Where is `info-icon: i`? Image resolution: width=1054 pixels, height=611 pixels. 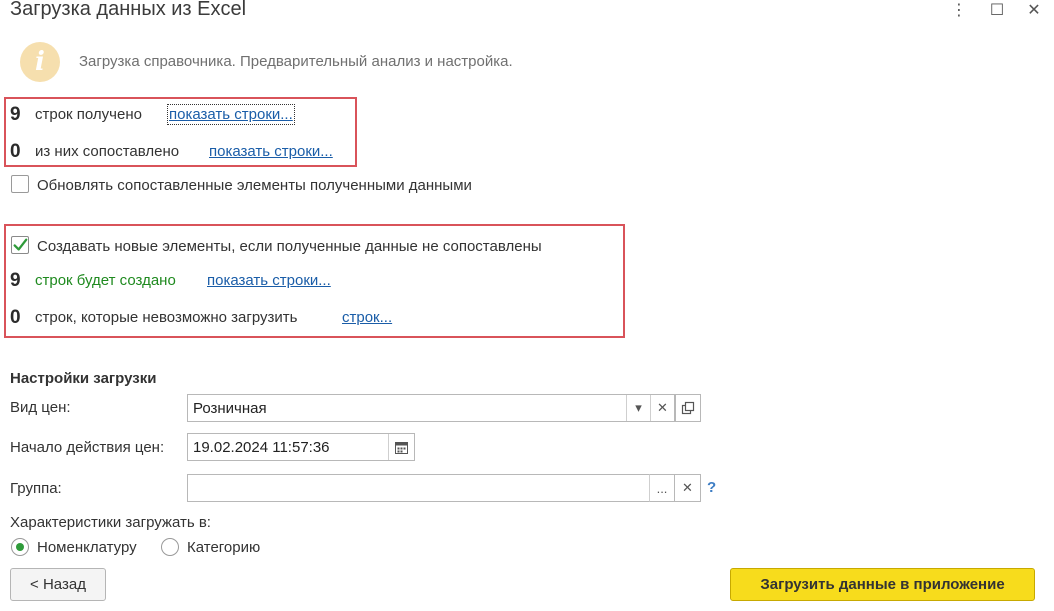 info-icon: i is located at coordinates (40, 62).